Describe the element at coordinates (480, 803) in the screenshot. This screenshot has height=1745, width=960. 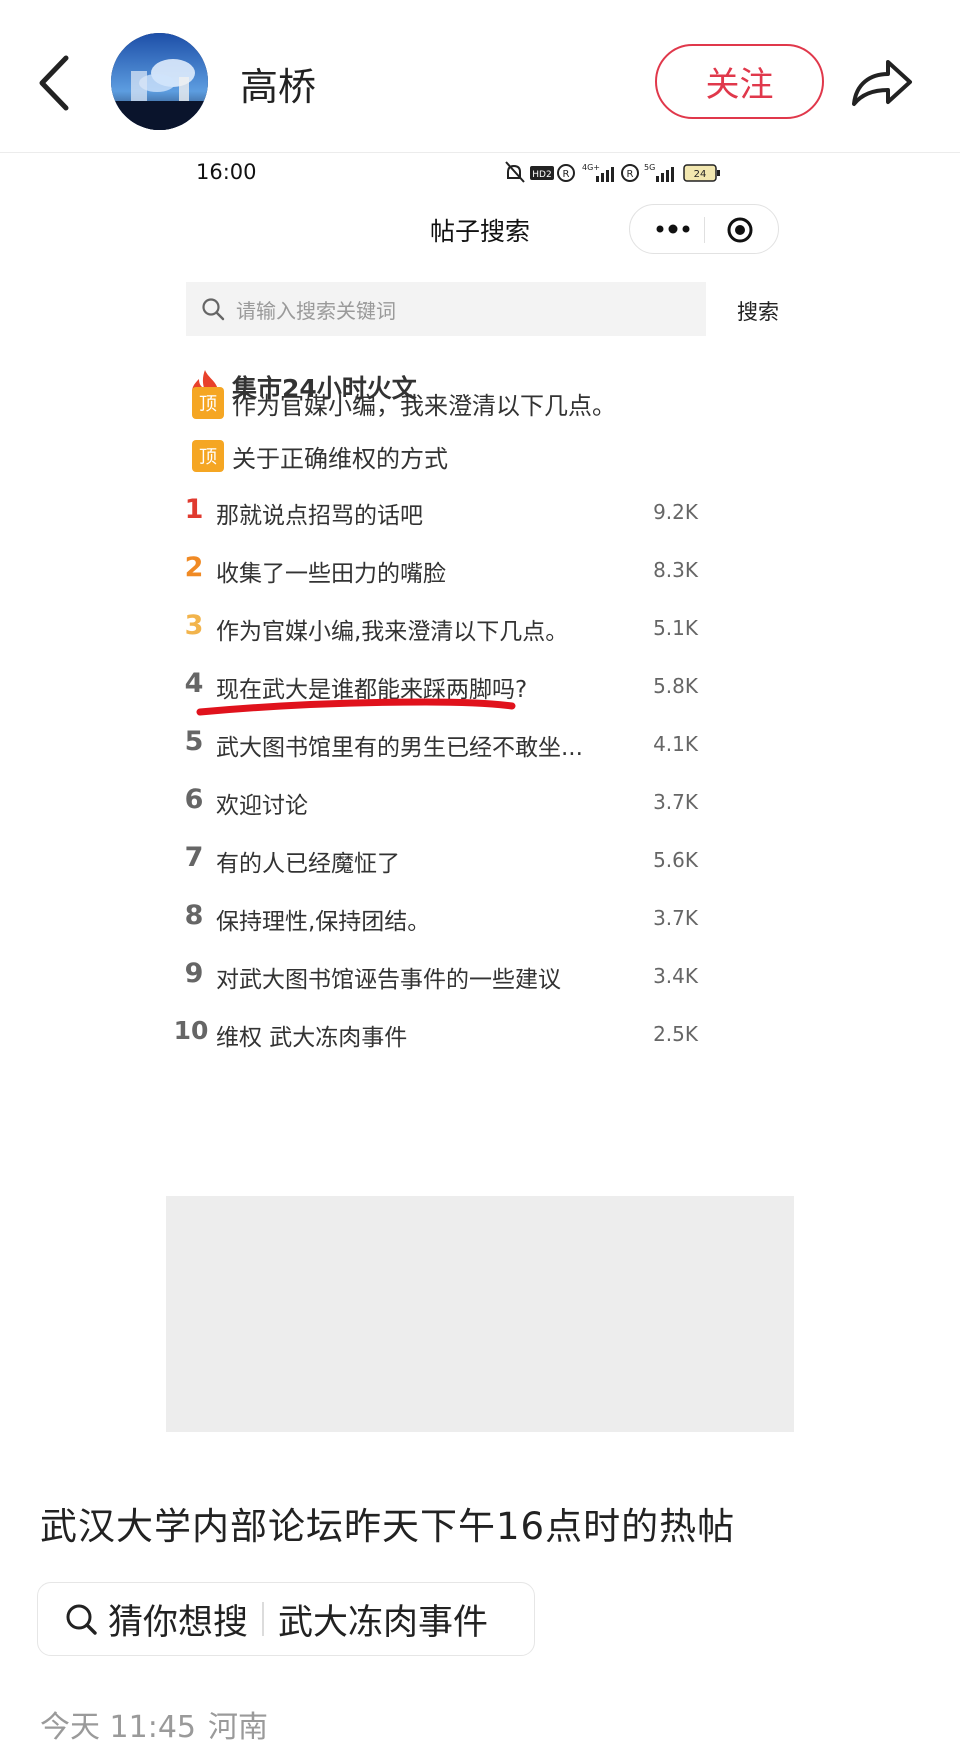
I see `ranking-item: 6 欢迎讨论 3.7K` at that location.